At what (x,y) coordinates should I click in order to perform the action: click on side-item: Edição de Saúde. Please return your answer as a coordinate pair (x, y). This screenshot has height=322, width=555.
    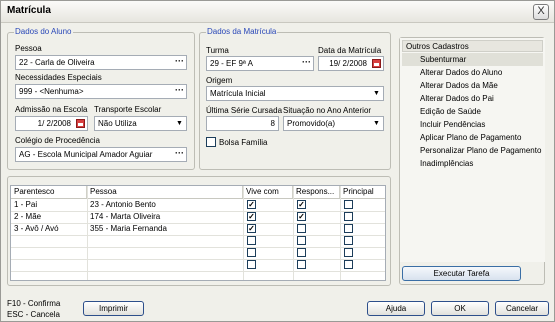
    Looking at the image, I should click on (472, 111).